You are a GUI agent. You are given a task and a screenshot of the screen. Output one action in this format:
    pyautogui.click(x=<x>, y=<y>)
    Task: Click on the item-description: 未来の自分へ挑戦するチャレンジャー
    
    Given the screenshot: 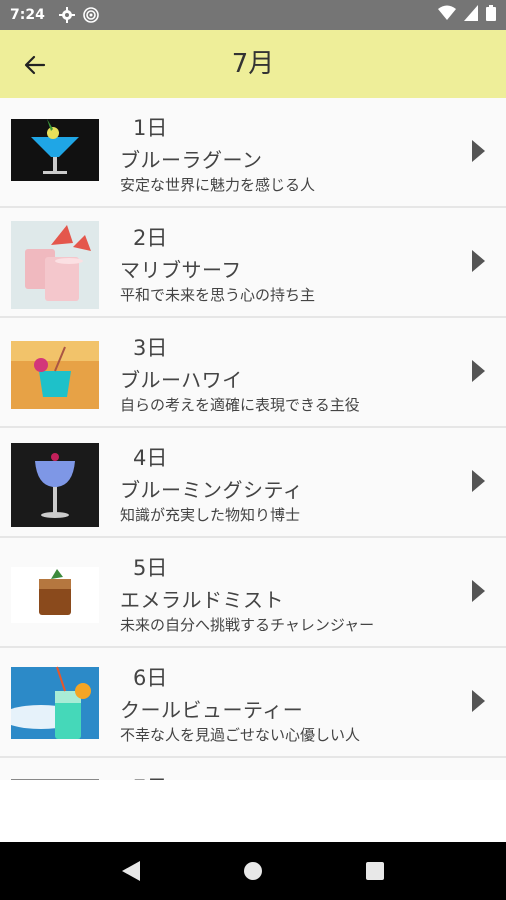 What is the action you would take?
    pyautogui.click(x=247, y=625)
    